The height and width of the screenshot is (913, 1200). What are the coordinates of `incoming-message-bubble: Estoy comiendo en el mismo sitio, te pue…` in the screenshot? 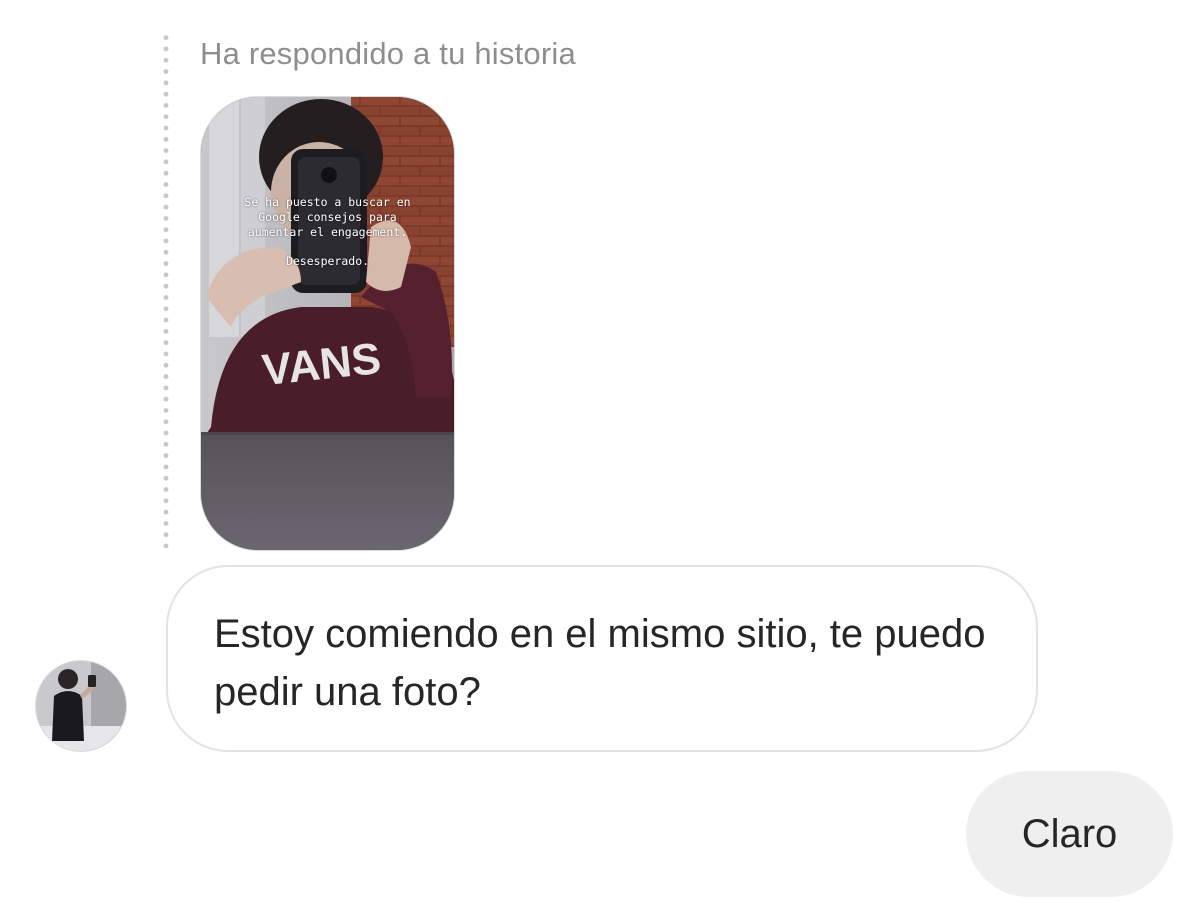 It's located at (602, 658).